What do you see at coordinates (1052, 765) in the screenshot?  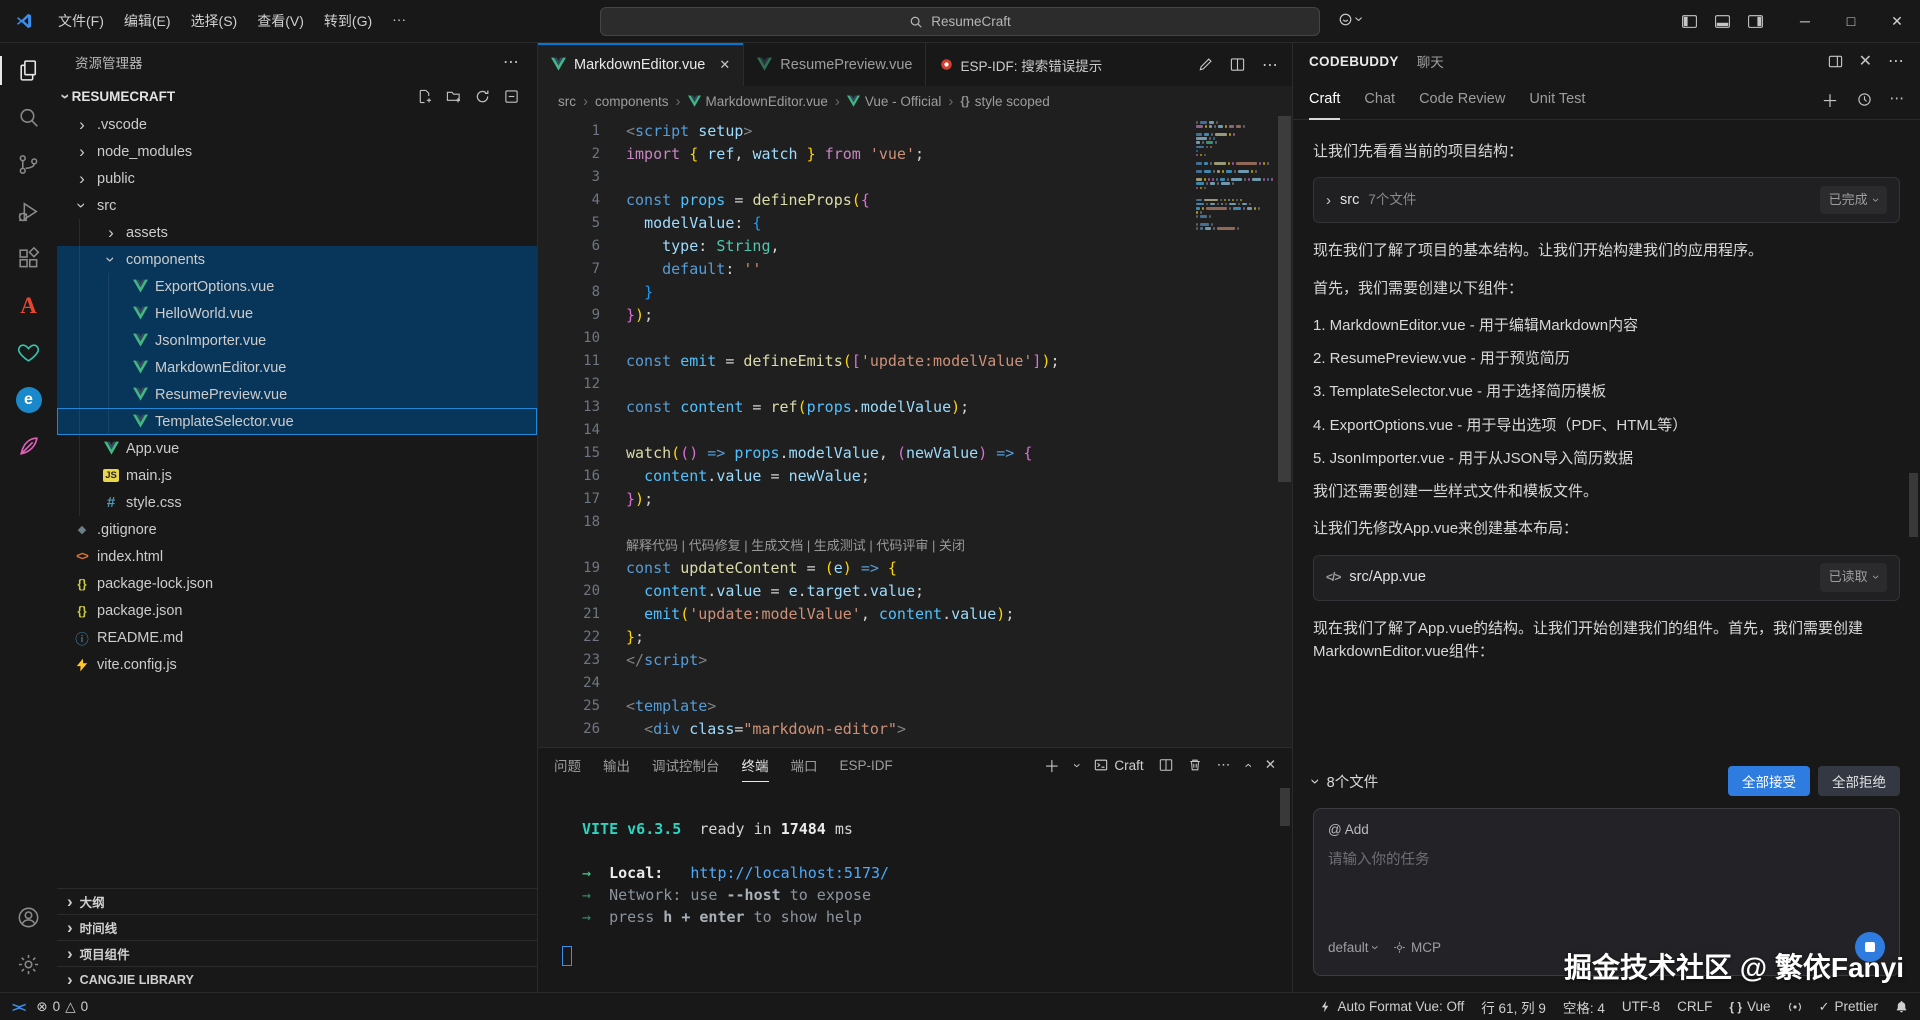 I see `new-terminal-icon: ＋` at bounding box center [1052, 765].